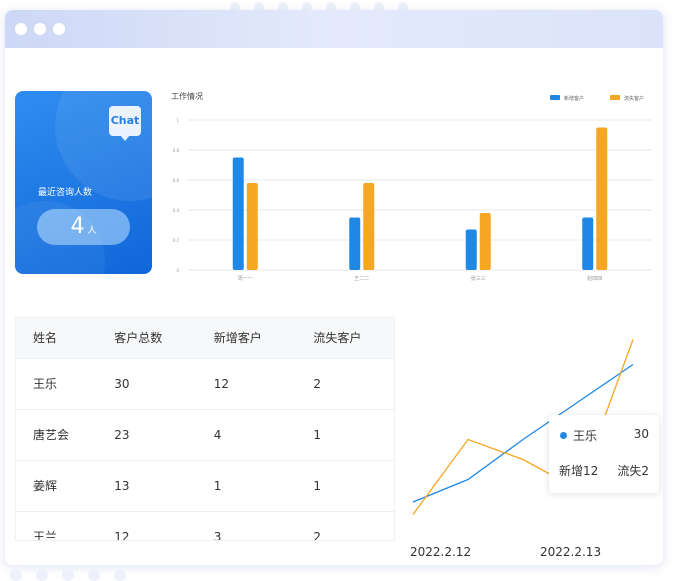  Describe the element at coordinates (176, 240) in the screenshot. I see `y-tick-label: 0.2` at that location.